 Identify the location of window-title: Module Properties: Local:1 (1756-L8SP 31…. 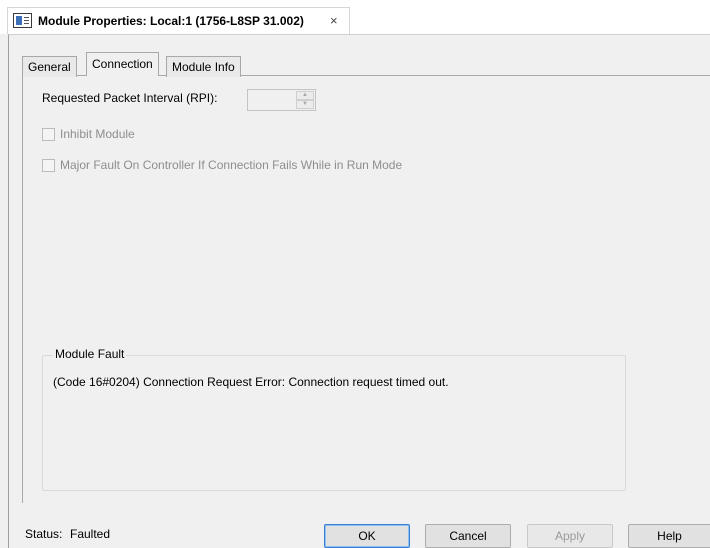
(171, 21).